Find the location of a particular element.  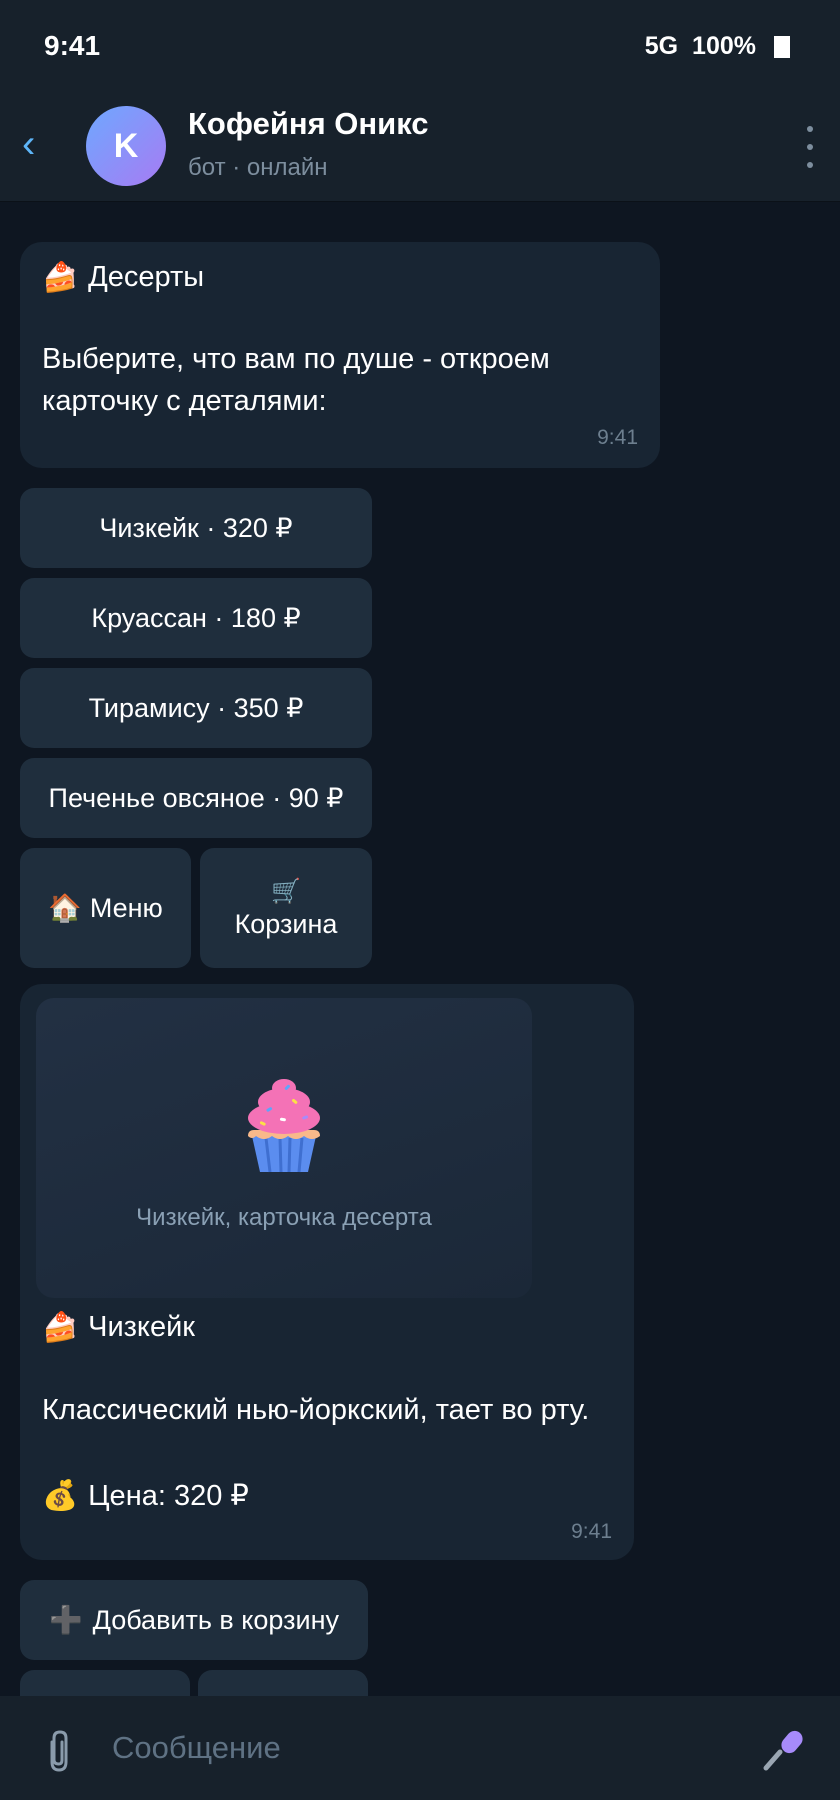

paperclip-icon is located at coordinates (58, 1751).